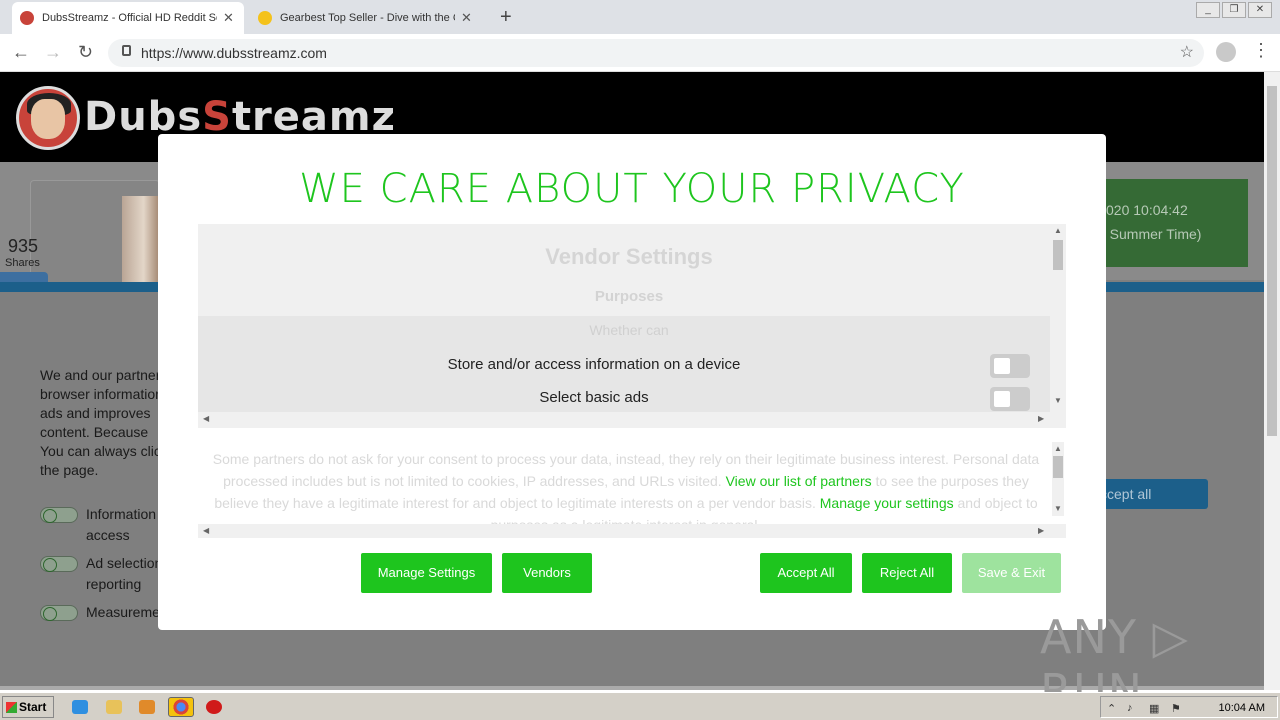  What do you see at coordinates (106, 612) in the screenshot?
I see `consent-option-measurement: Measurement` at bounding box center [106, 612].